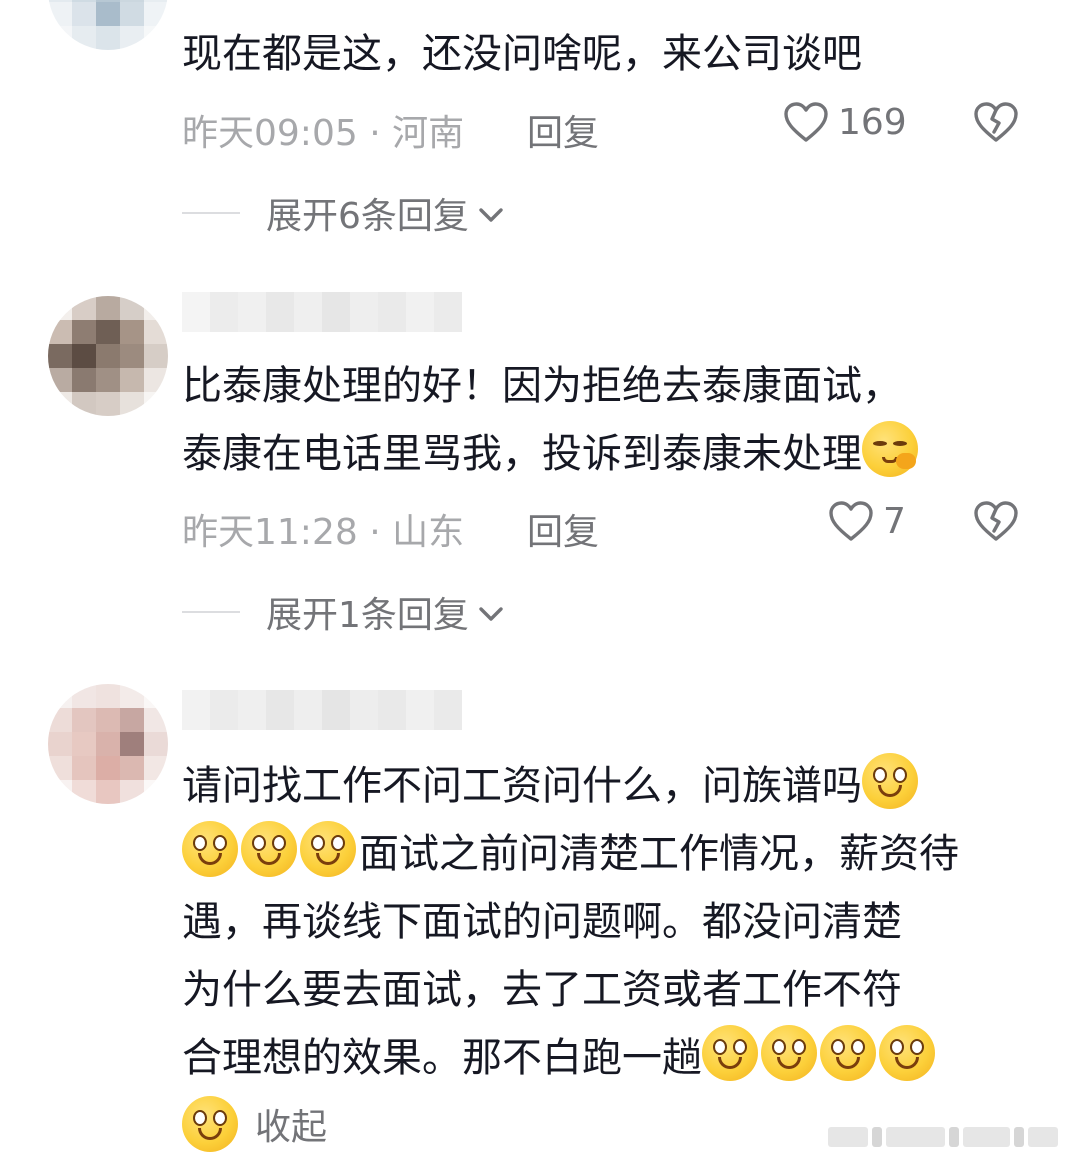 The image size is (1080, 1164). I want to click on expand-replies-button: 展开1条回复, so click(432, 612).